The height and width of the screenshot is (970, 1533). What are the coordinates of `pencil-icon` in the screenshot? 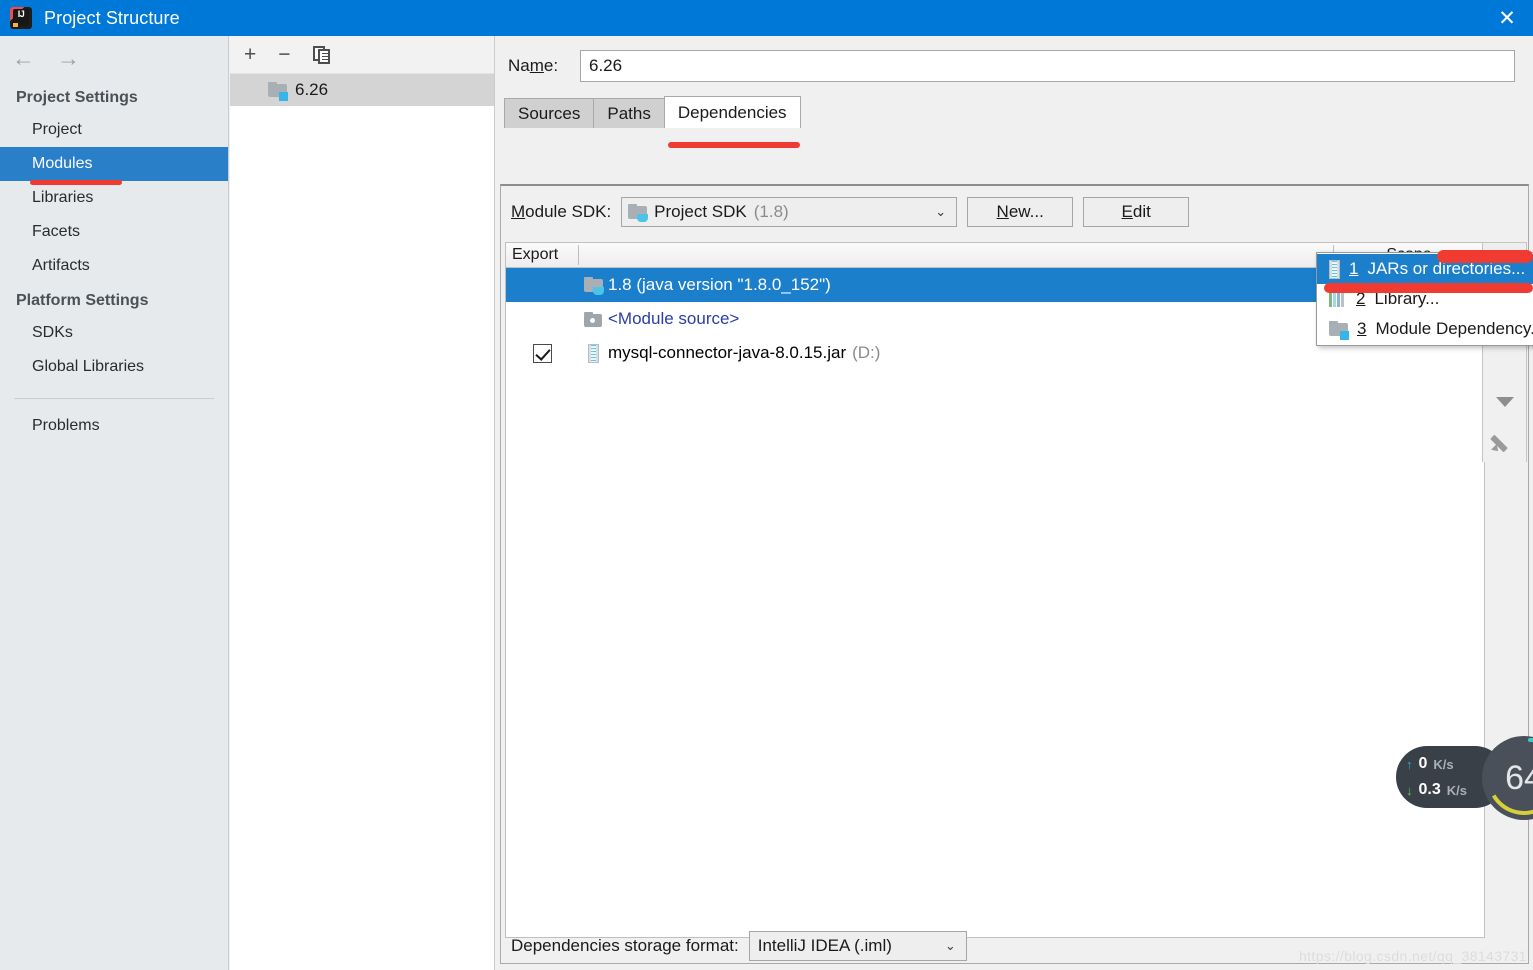 It's located at (1502, 442).